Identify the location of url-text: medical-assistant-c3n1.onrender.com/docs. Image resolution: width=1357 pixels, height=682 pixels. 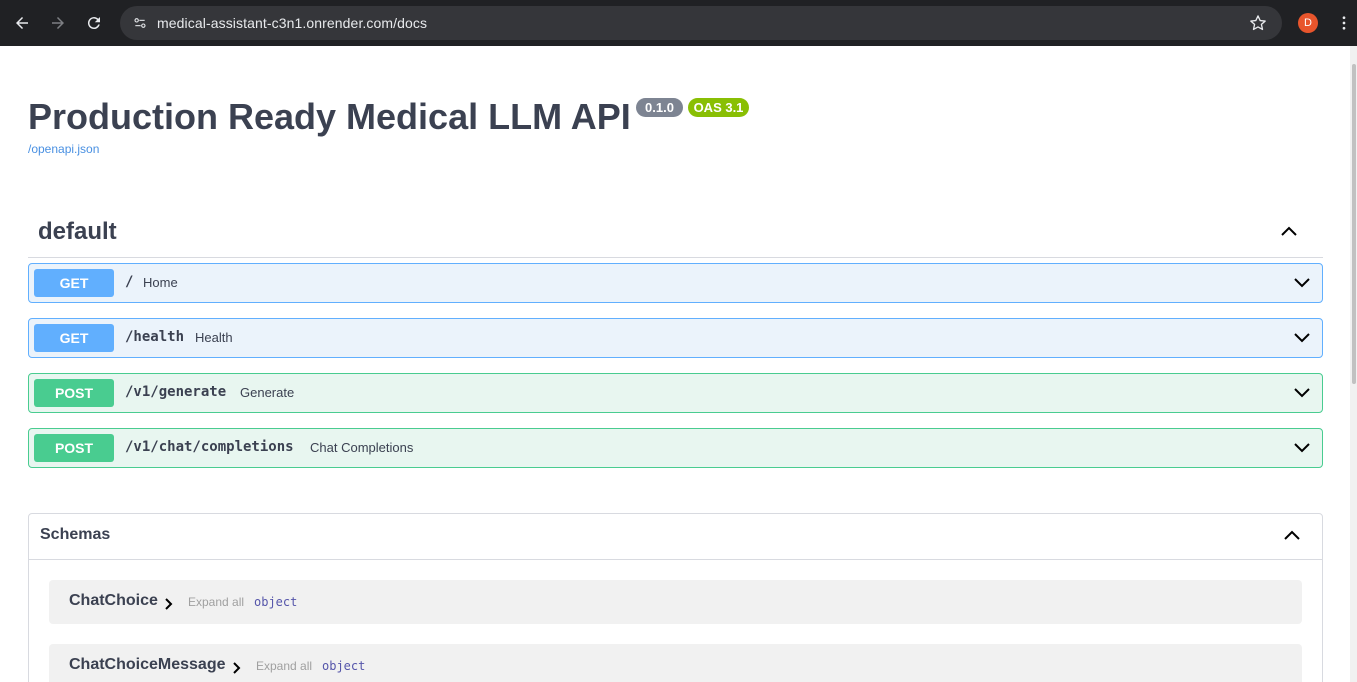
(292, 23).